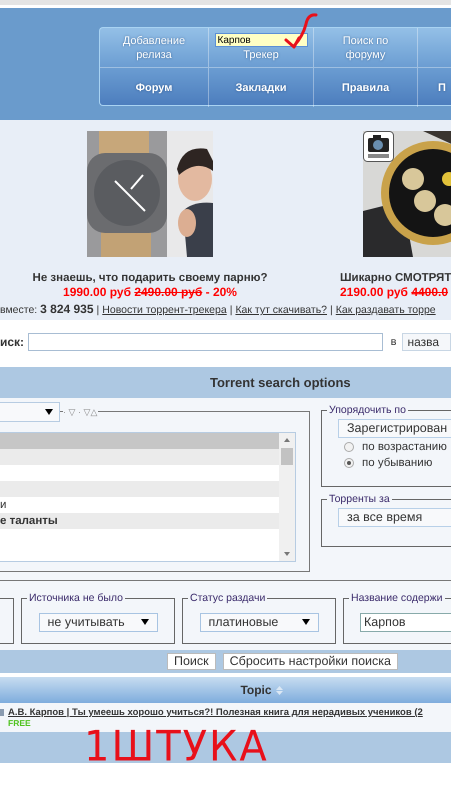 The image size is (451, 786). What do you see at coordinates (405, 622) in the screenshot?
I see `filter-input: Карпов` at bounding box center [405, 622].